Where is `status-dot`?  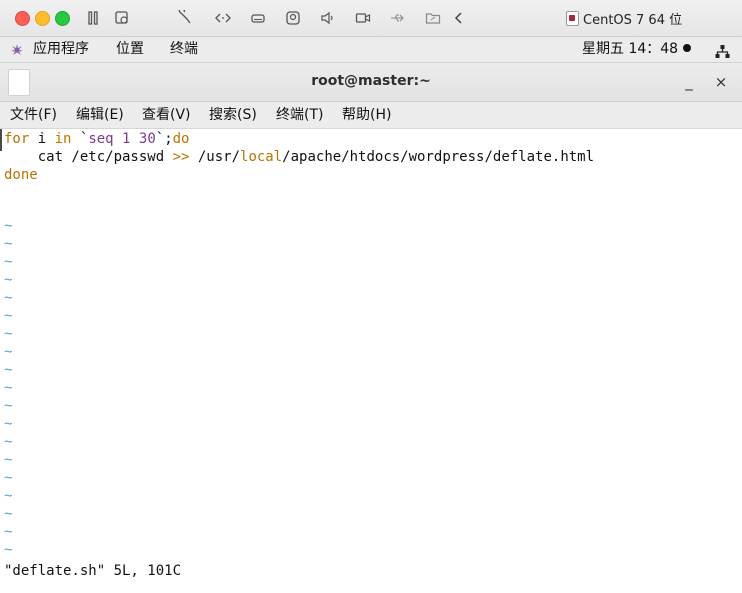 status-dot is located at coordinates (687, 48).